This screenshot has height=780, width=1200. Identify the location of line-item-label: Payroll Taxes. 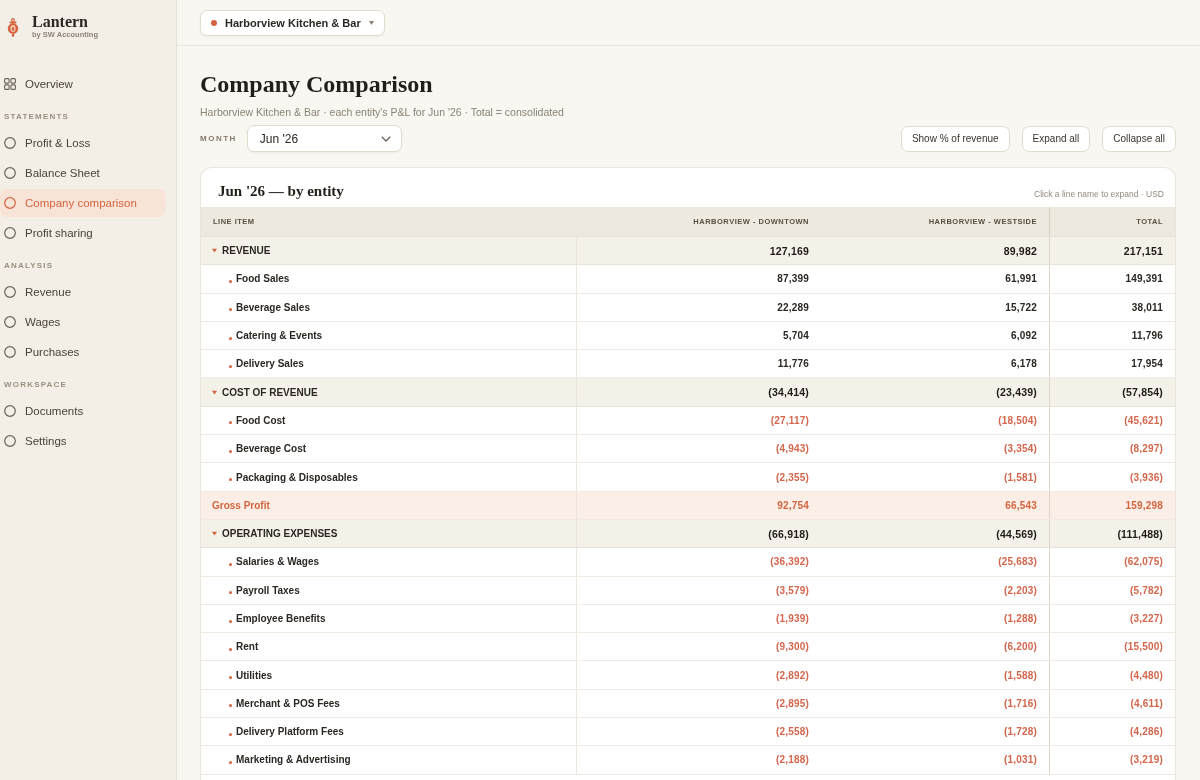
(268, 590).